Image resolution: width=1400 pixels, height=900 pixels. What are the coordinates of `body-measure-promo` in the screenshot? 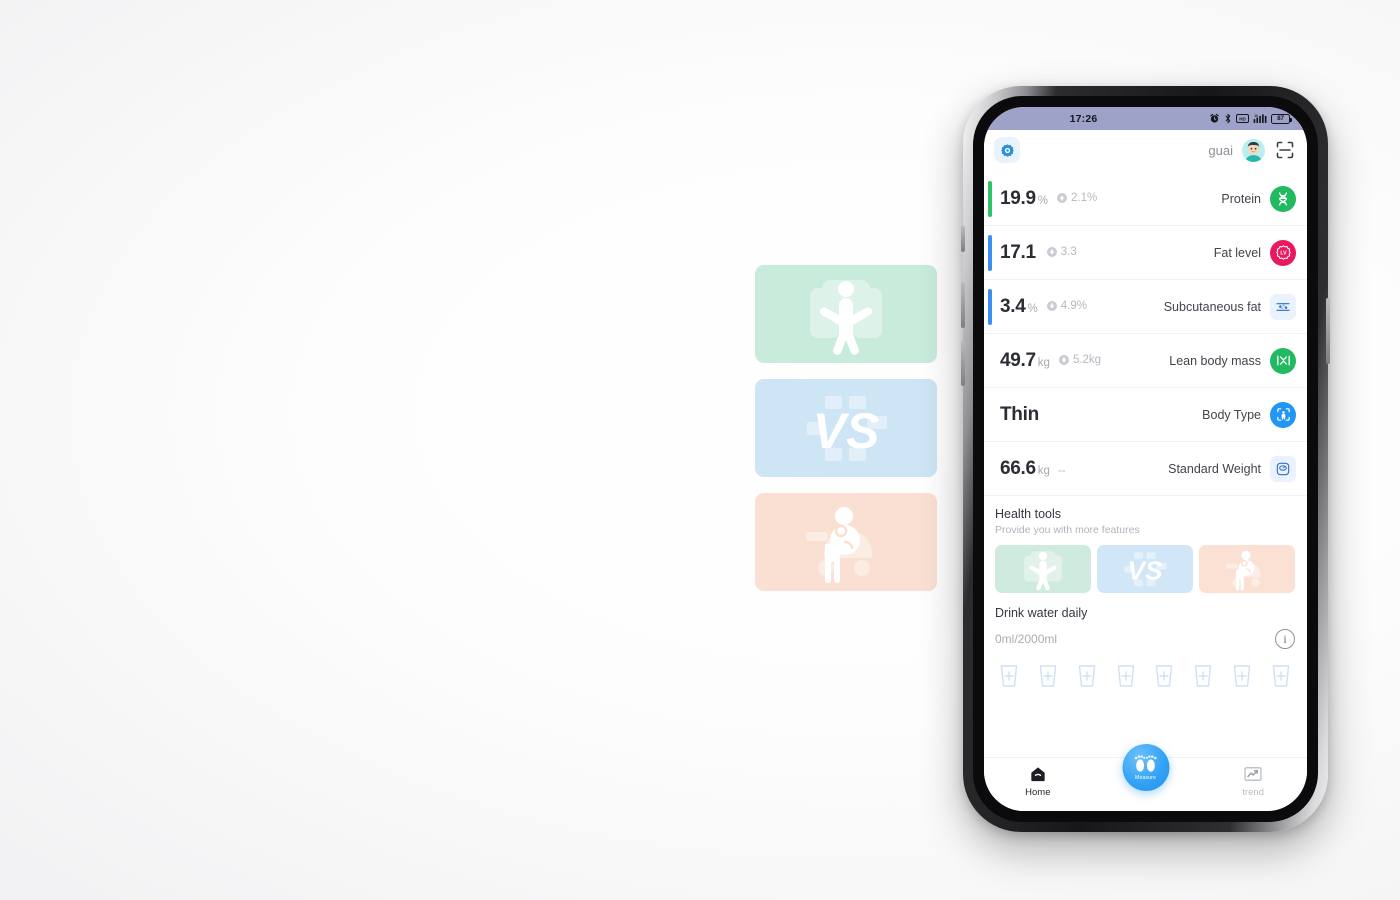 It's located at (846, 314).